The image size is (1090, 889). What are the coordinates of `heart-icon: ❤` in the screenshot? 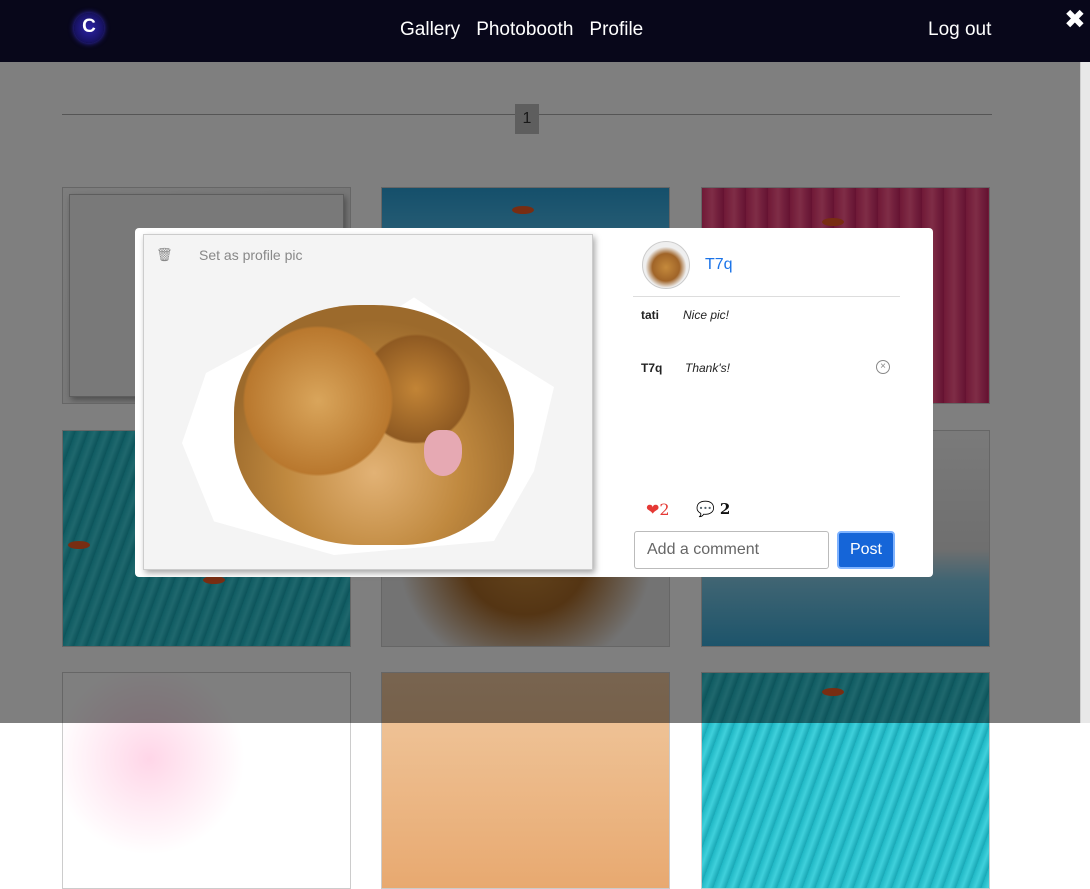 It's located at (653, 509).